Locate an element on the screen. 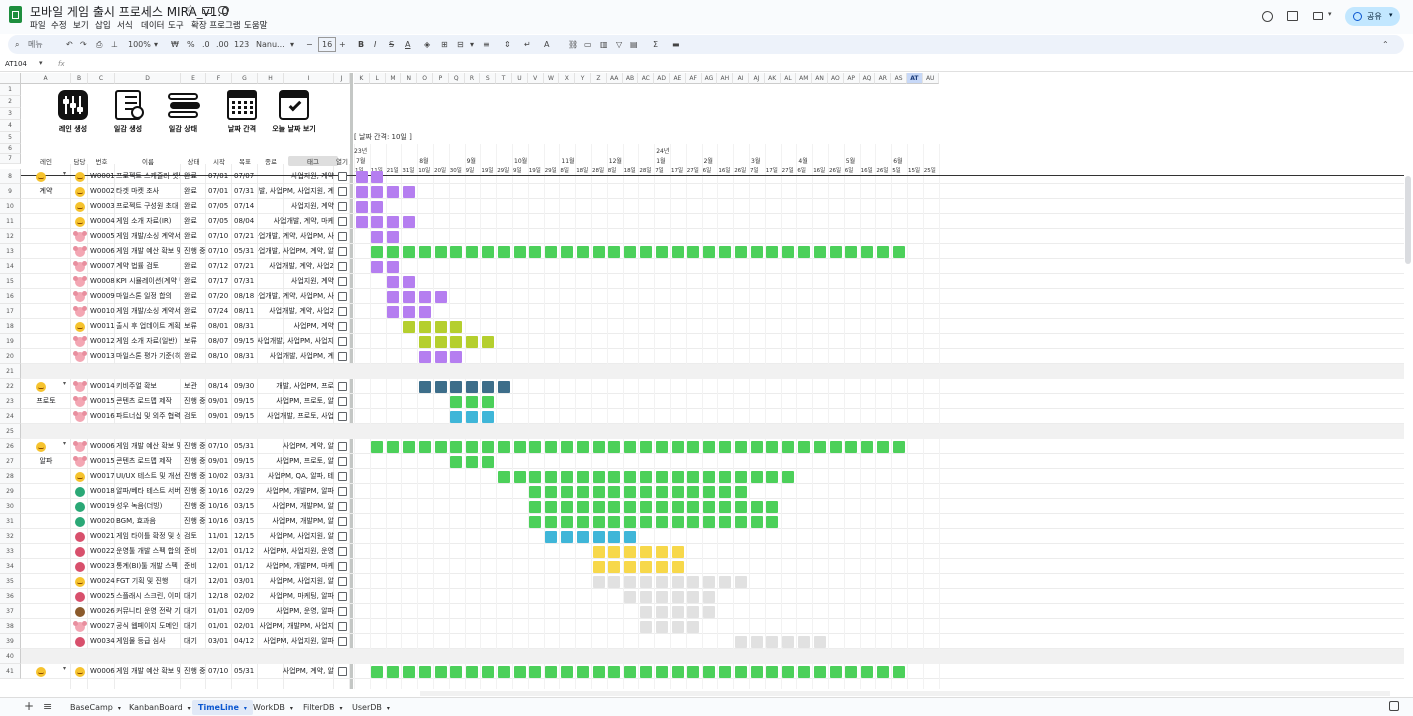  cell-end: 07/21 is located at coordinates (246, 236).